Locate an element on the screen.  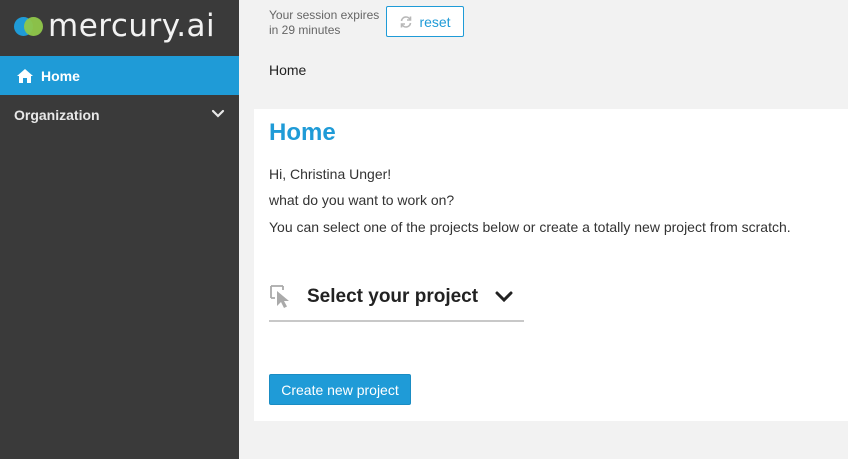
sidebar-item-label: Organization is located at coordinates (57, 114).